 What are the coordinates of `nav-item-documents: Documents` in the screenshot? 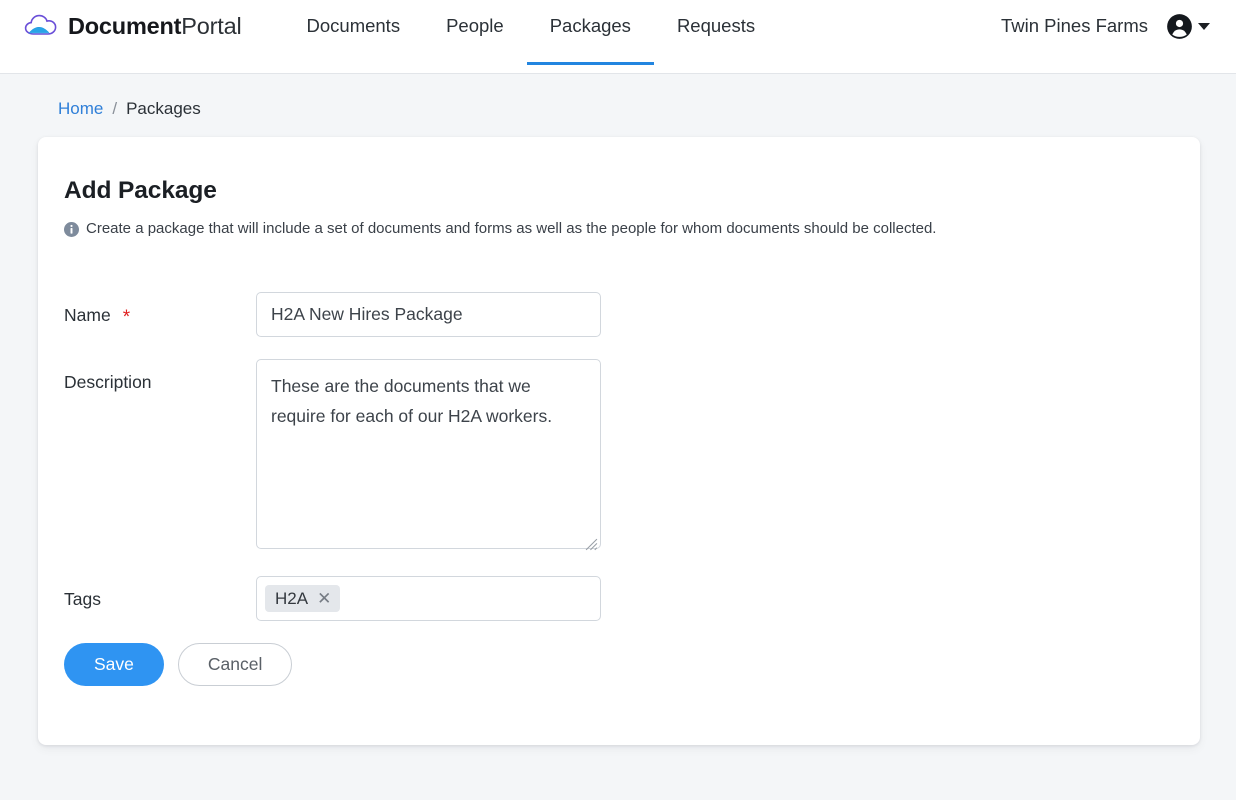 It's located at (354, 36).